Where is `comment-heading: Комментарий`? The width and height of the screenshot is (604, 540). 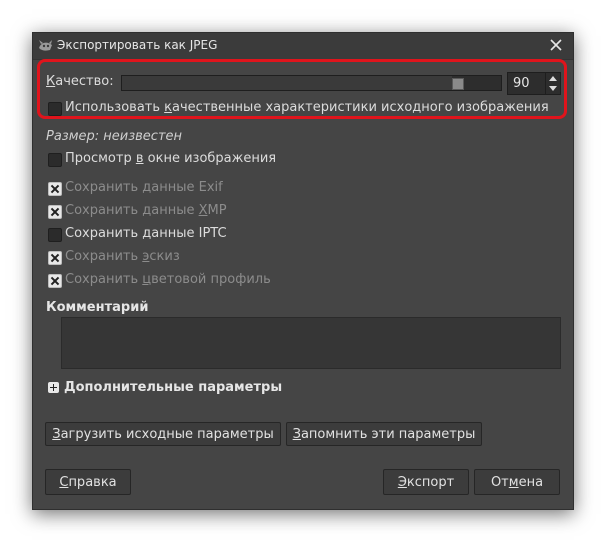
comment-heading: Комментарий is located at coordinates (97, 307).